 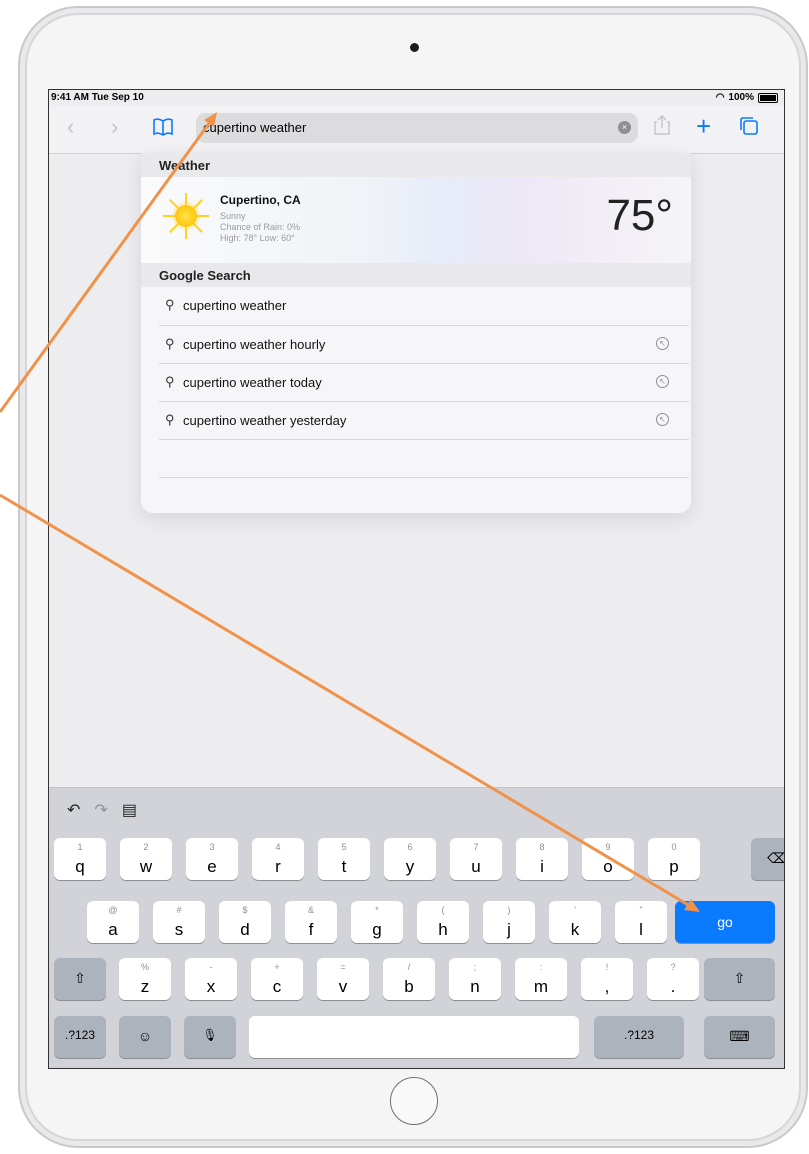 I want to click on shift-key-right: ⇧, so click(x=739, y=979).